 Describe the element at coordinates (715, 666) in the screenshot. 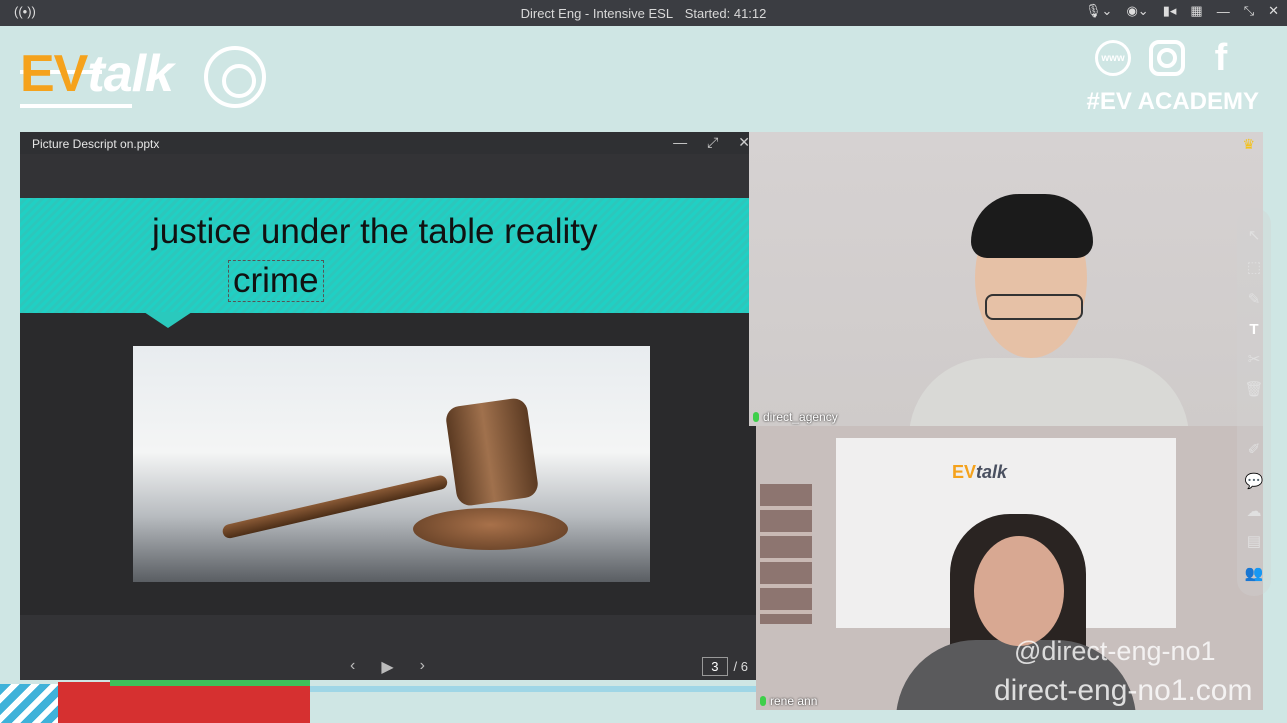

I see `page-number-input: 3` at that location.